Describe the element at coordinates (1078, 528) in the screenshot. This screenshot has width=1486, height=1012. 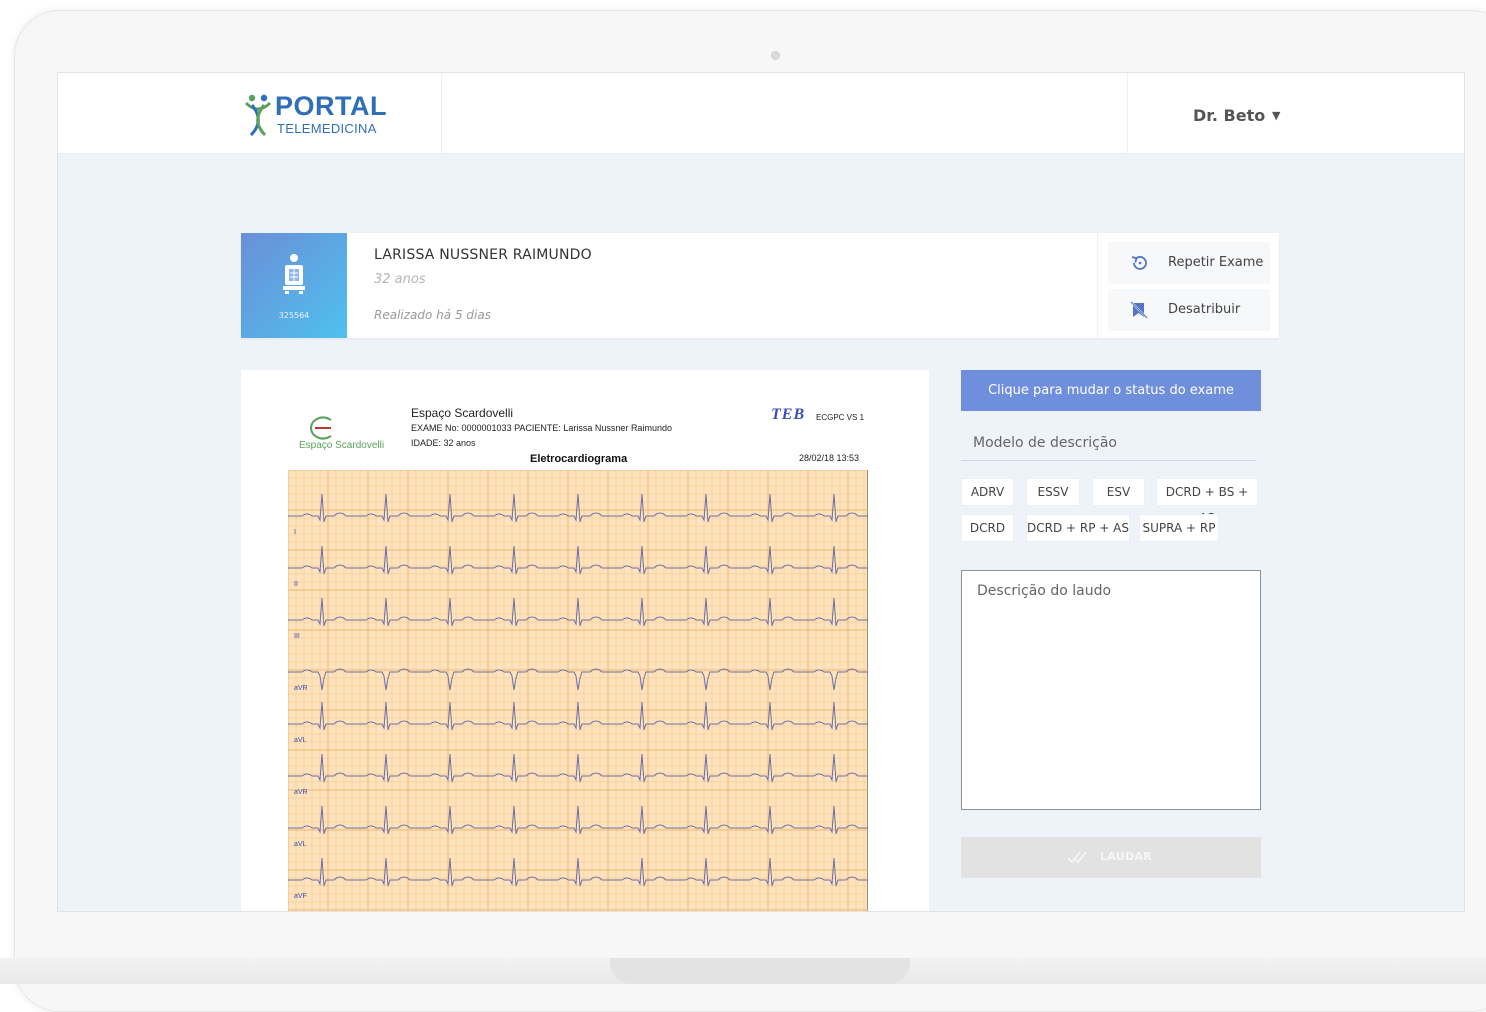
I see `chip-dcrd-rp-as: DCRD + RP + AS` at that location.